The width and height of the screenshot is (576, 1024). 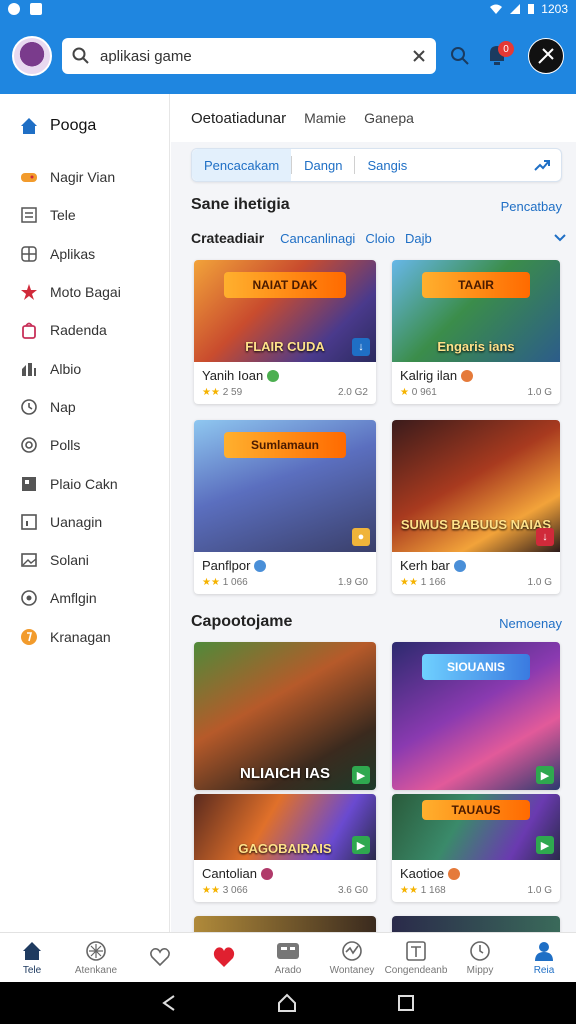 What do you see at coordinates (476, 848) in the screenshot?
I see `game-card: TAUAUS ▶ Kaotioe ★★ 1 168 1.0 G` at bounding box center [476, 848].